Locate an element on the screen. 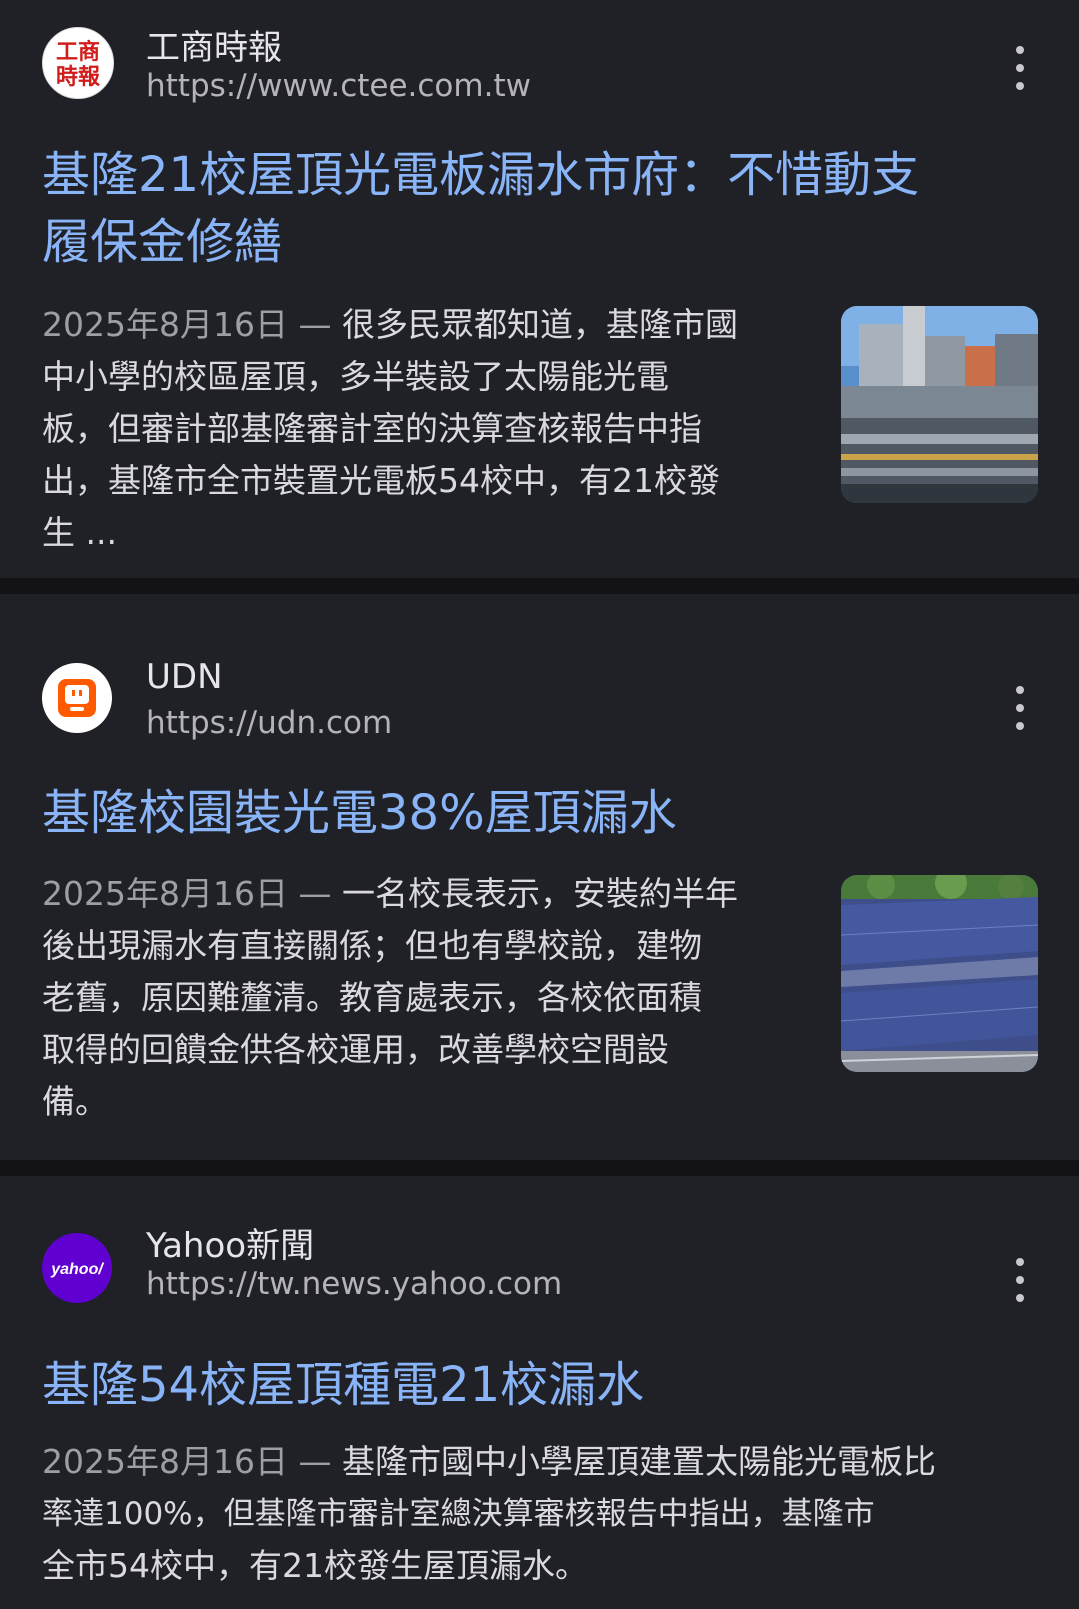  result-title-line: 履保金修繕 is located at coordinates (162, 242).